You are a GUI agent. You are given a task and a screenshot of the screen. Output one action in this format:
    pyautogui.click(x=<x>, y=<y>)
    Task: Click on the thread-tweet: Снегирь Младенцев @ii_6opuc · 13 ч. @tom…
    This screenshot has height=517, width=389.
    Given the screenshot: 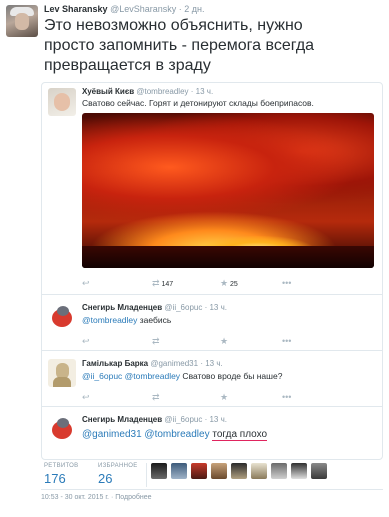 What is the action you would take?
    pyautogui.click(x=212, y=323)
    